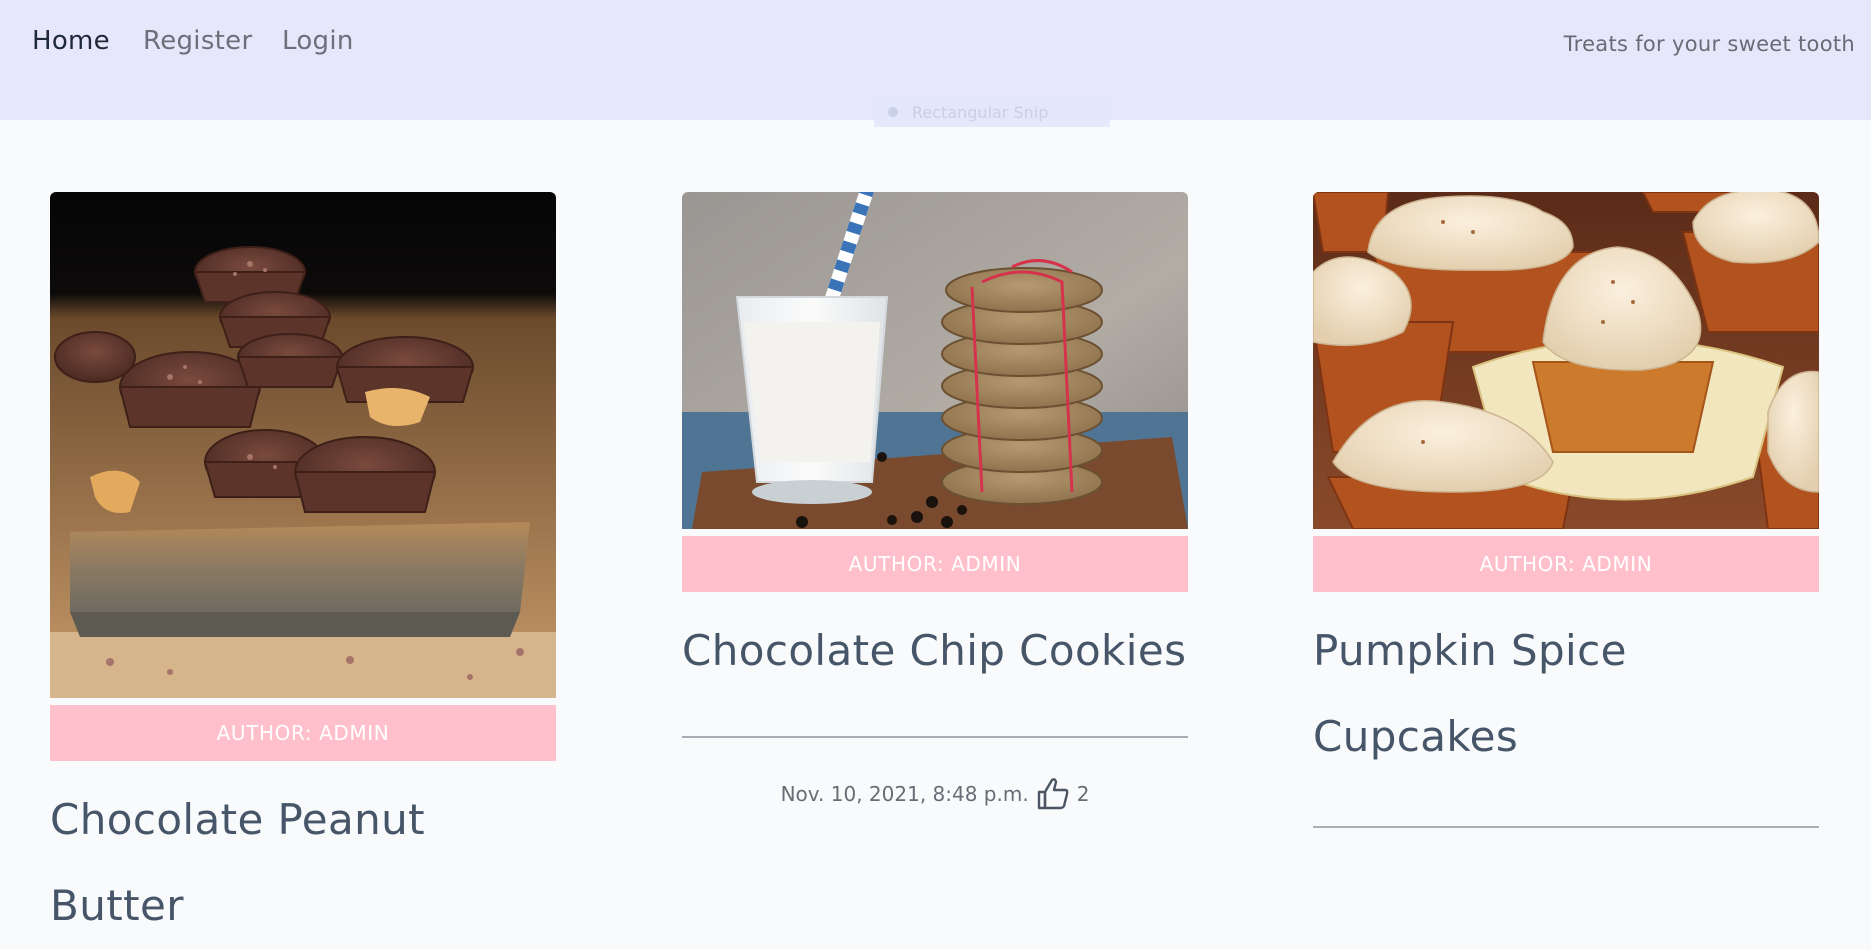  What do you see at coordinates (71, 41) in the screenshot?
I see `nav-link-home: Home` at bounding box center [71, 41].